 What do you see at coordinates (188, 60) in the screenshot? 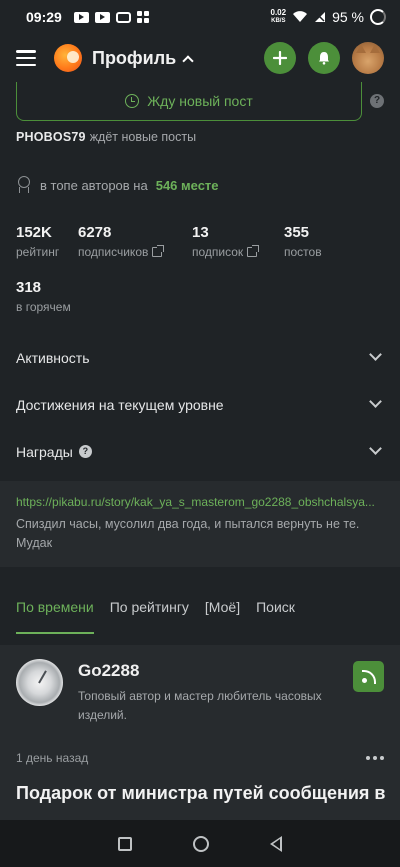
I see `chevron-up-icon` at bounding box center [188, 60].